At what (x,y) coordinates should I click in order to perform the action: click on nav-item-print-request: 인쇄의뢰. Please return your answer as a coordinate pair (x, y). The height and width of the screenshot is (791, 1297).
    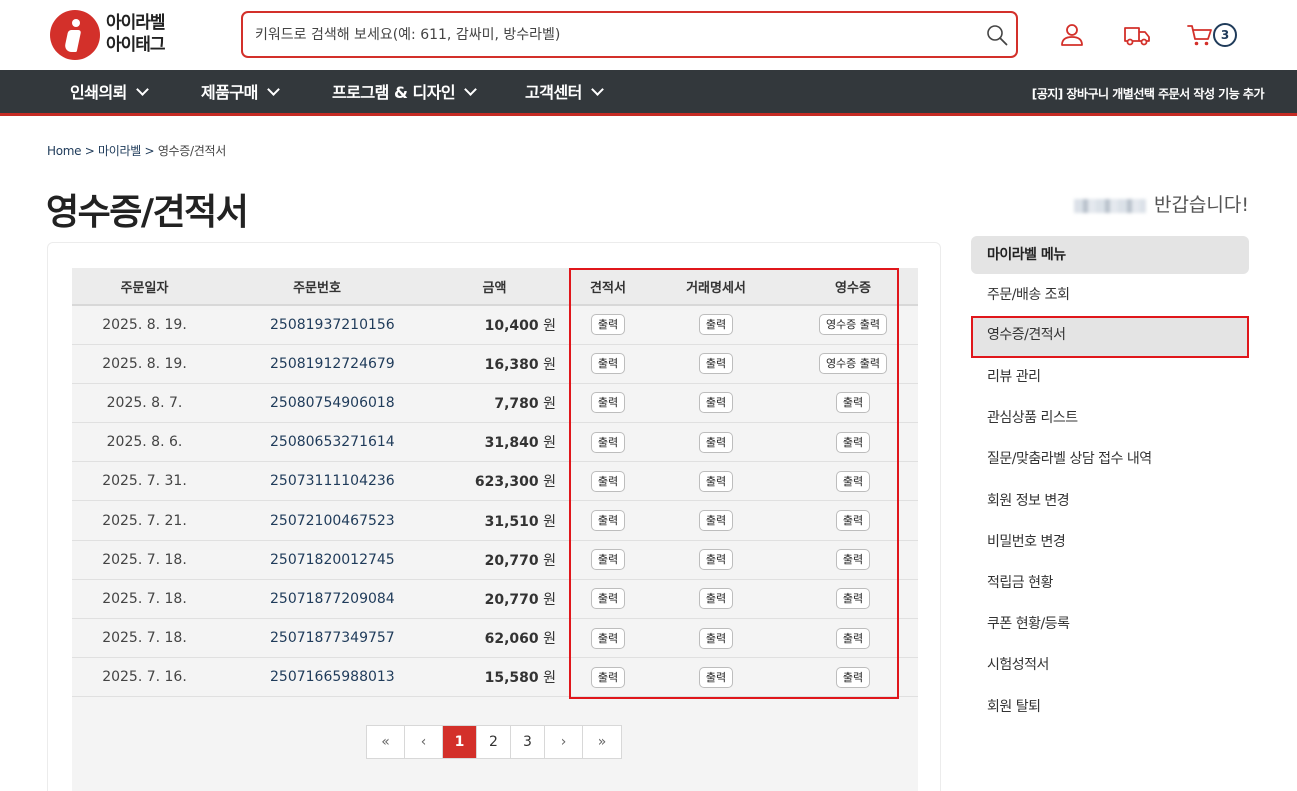
    Looking at the image, I should click on (109, 93).